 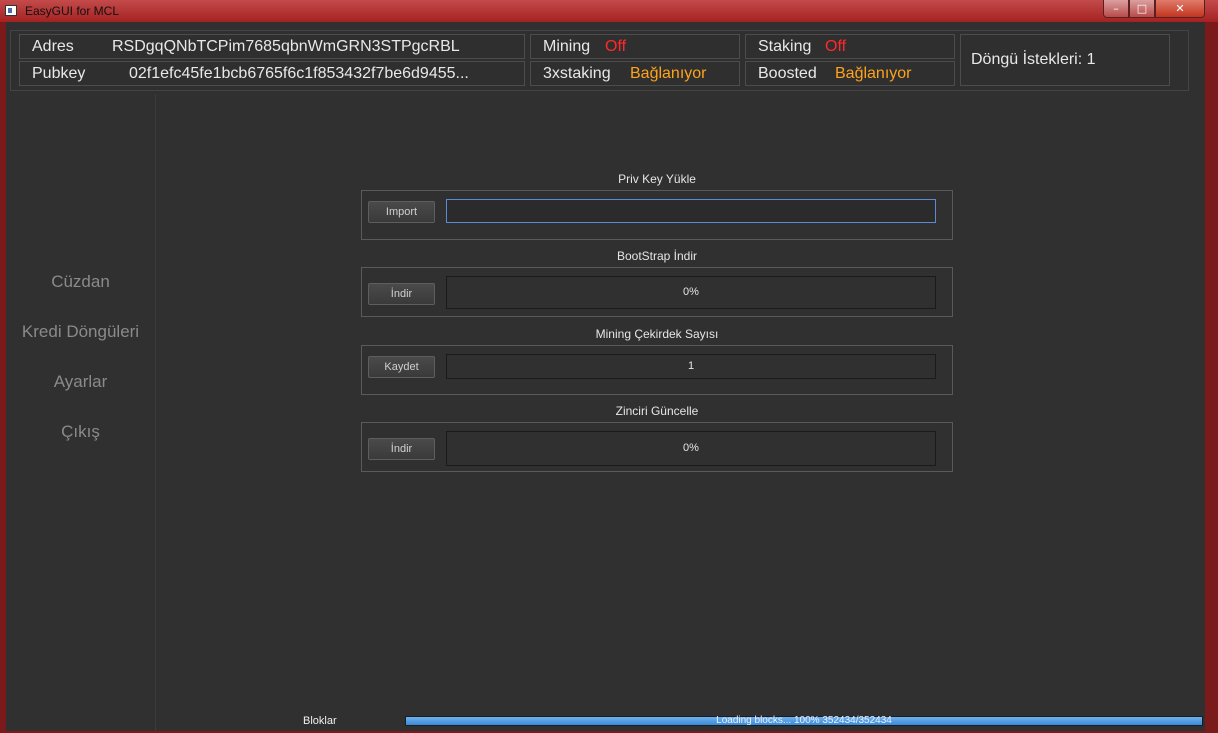 I want to click on sidebar-item-settings: Ayarlar, so click(x=80, y=382).